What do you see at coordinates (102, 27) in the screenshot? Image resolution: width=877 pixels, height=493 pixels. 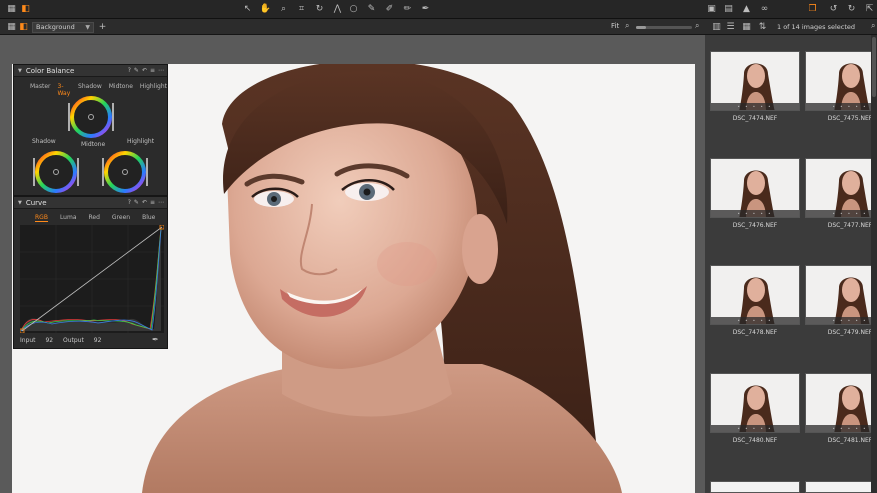 I see `add-layer-icon: +` at bounding box center [102, 27].